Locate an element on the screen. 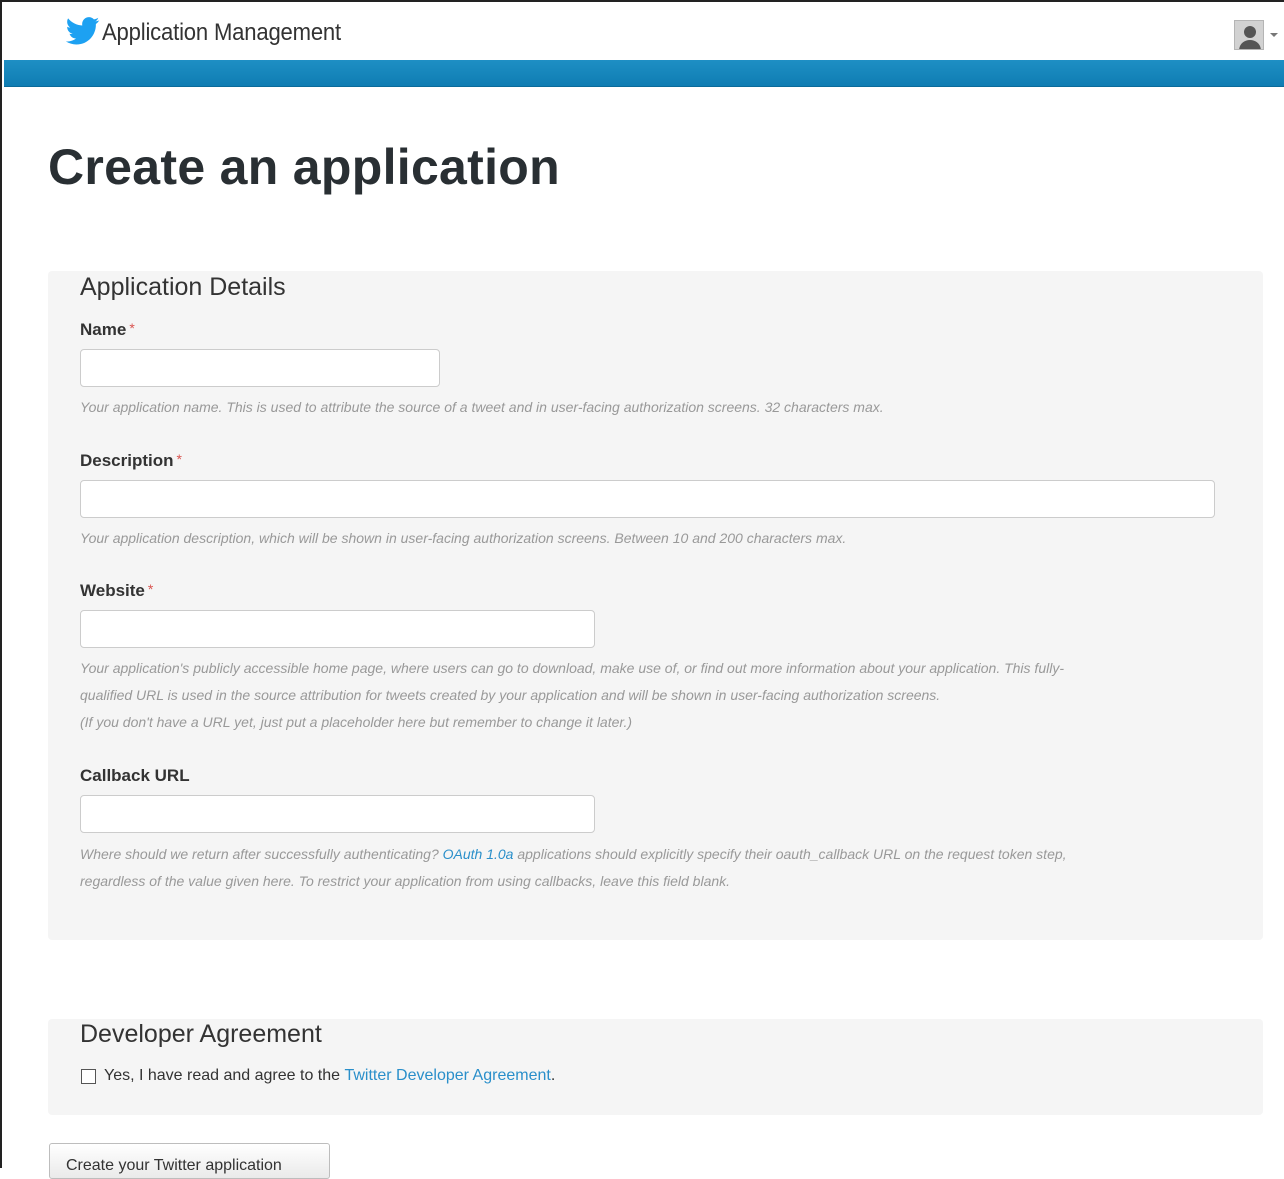 The height and width of the screenshot is (1179, 1284). description-label-text: Description is located at coordinates (127, 460).